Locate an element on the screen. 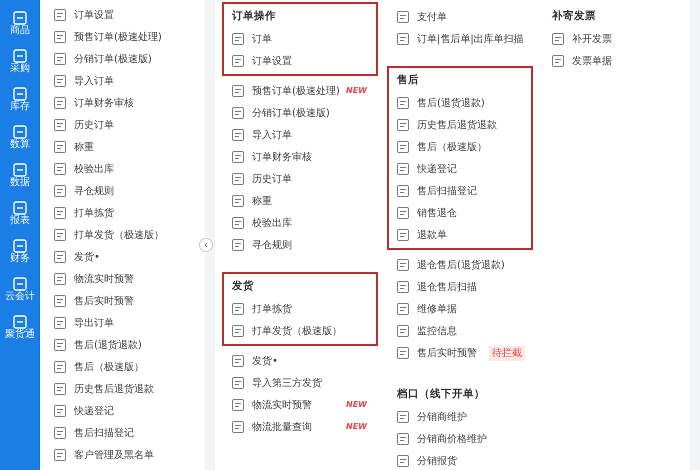 Image resolution: width=700 pixels, height=470 pixels. menu-item: 退款单 is located at coordinates (461, 235).